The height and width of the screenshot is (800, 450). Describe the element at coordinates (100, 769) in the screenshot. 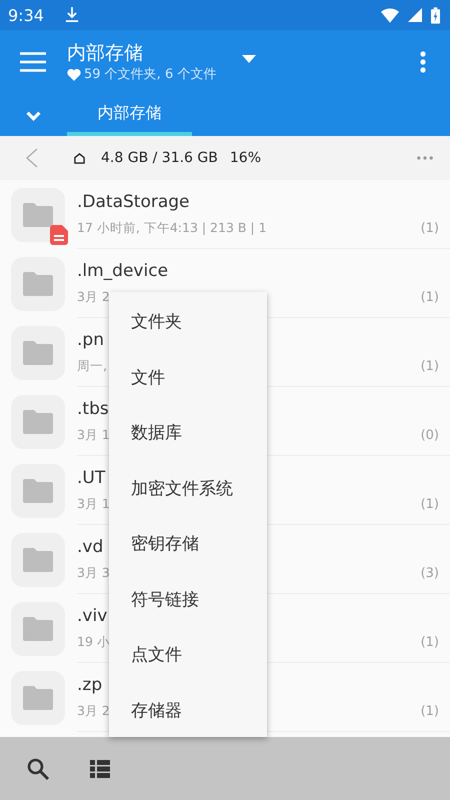

I see `grid-icon` at that location.